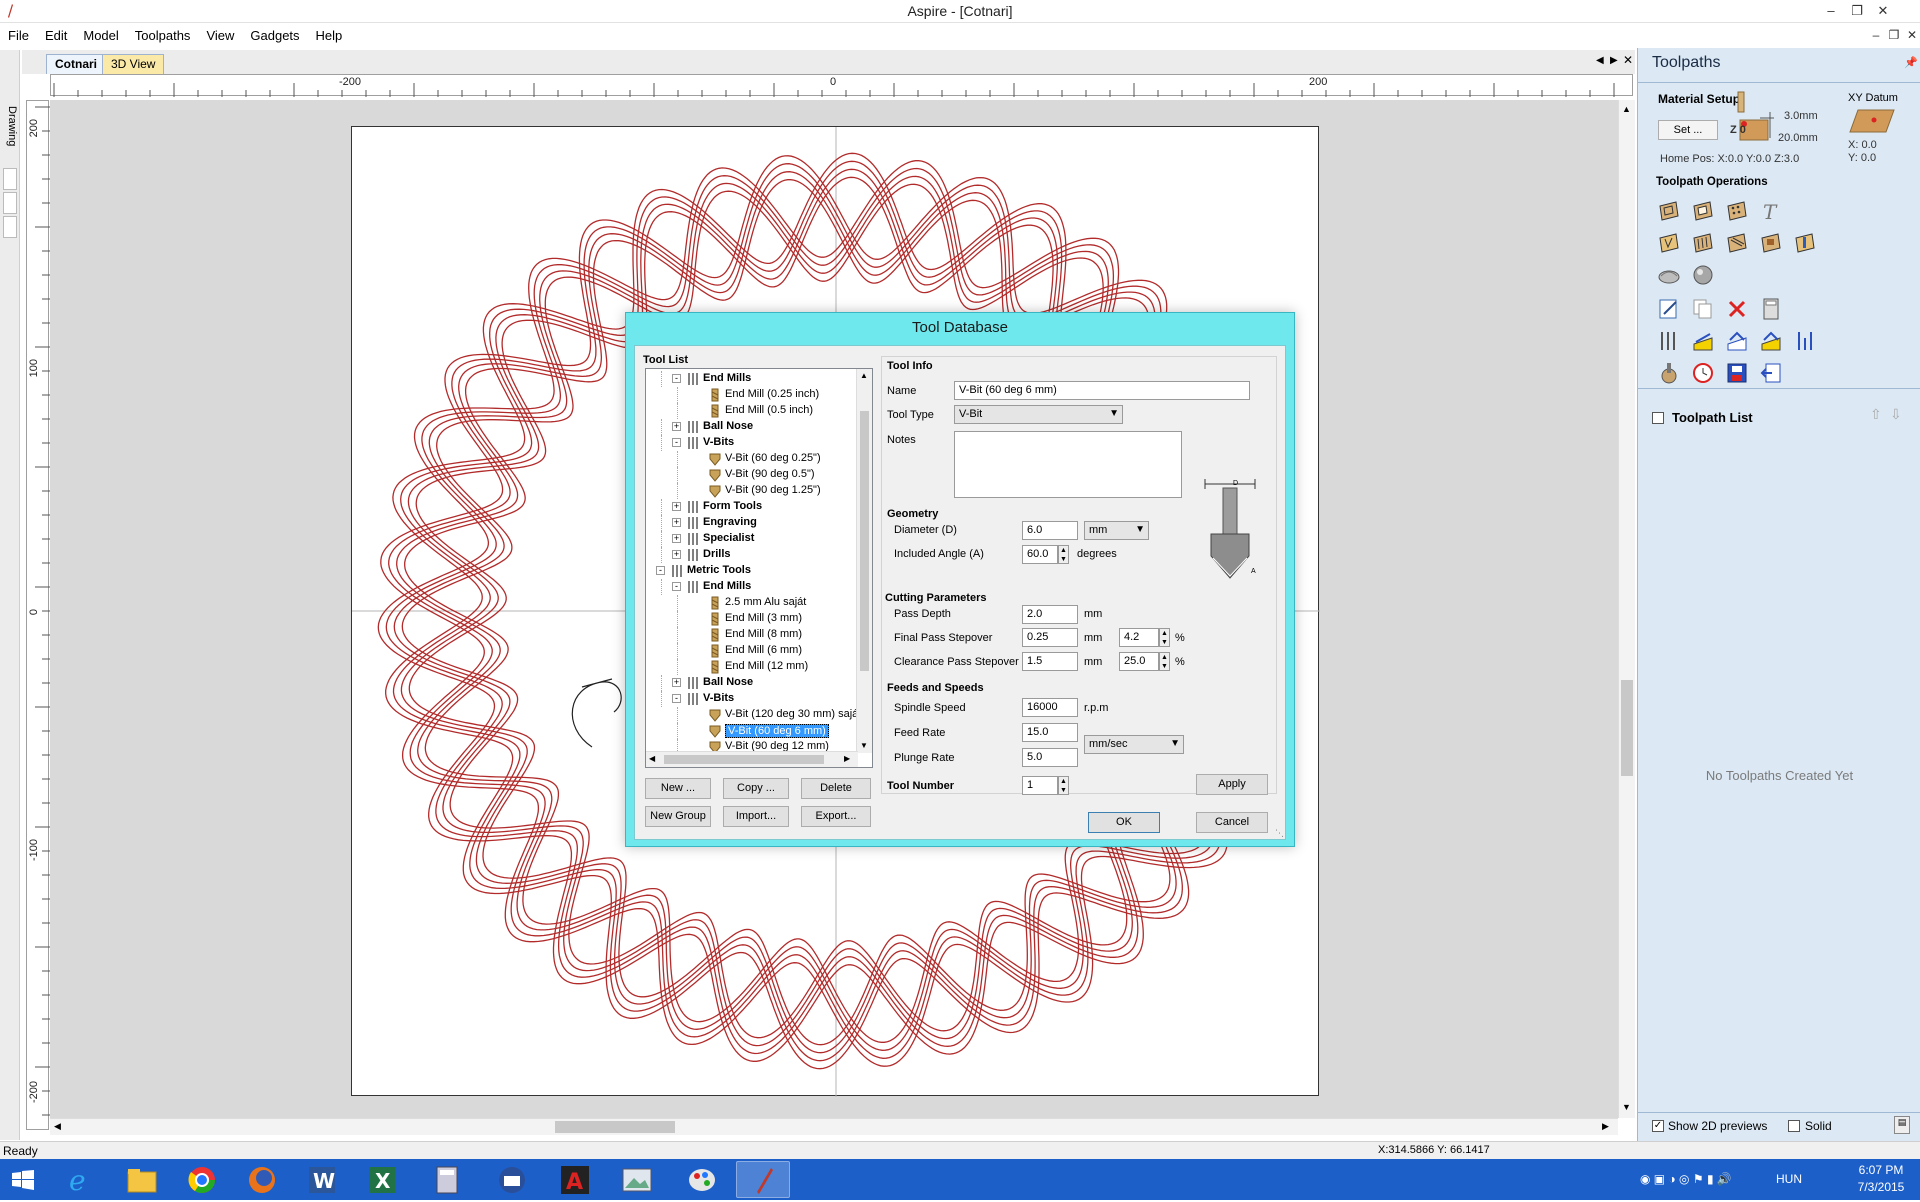  I want to click on menu-view: View, so click(220, 36).